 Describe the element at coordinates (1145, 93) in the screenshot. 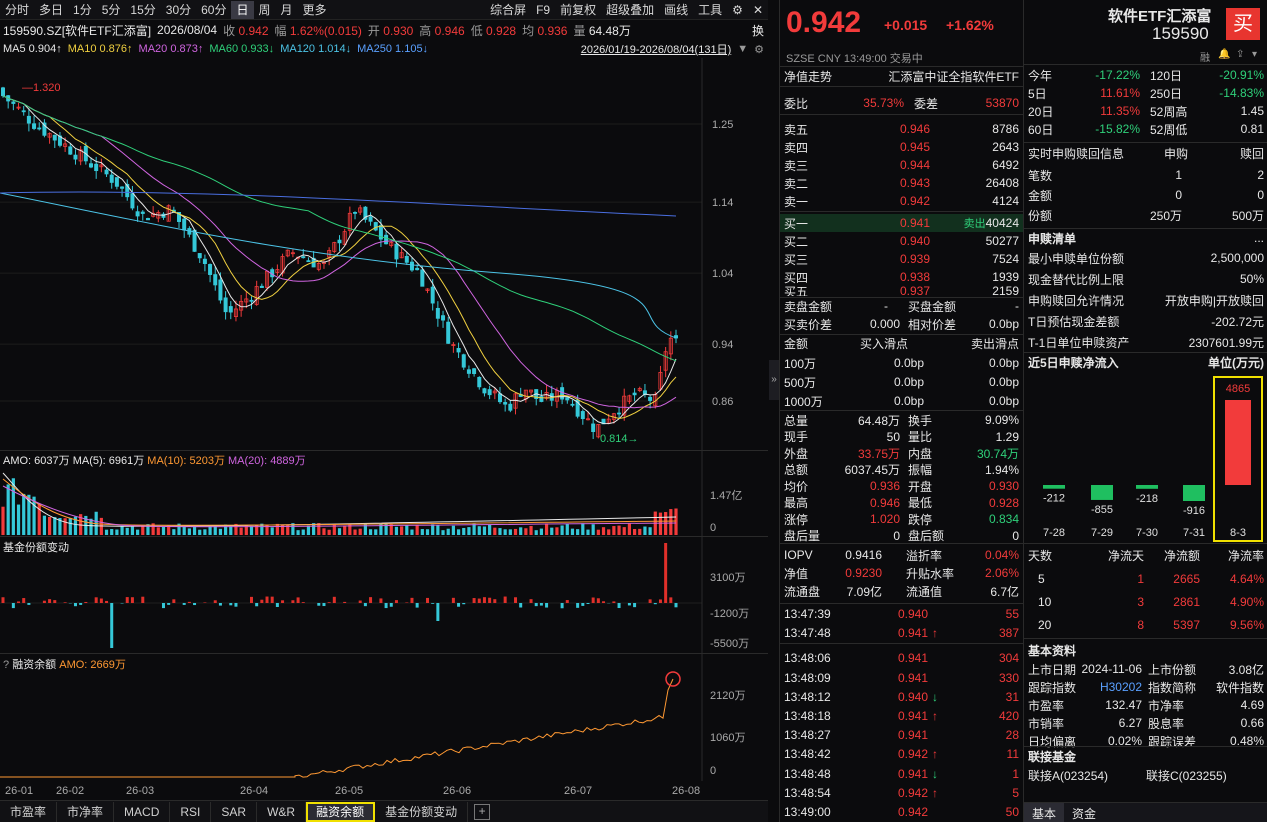

I see `perf-row-1: 5日 11.61% 250日 -14.83%` at that location.